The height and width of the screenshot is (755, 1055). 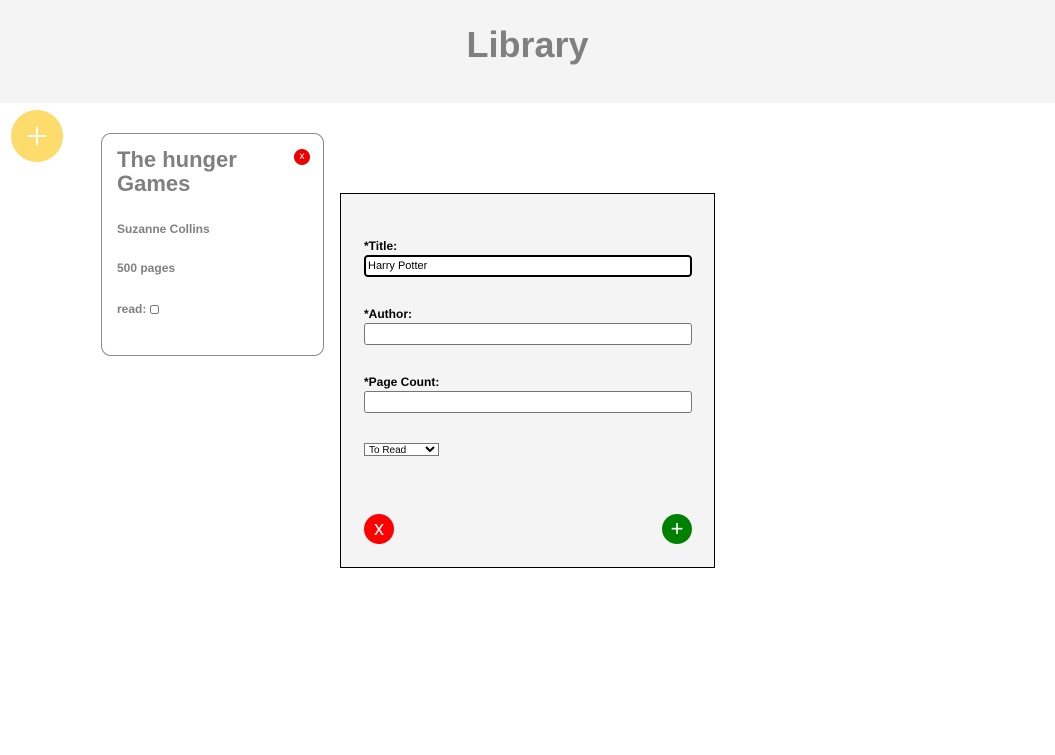 What do you see at coordinates (402, 382) in the screenshot?
I see `page-count-label: *Page Count:` at bounding box center [402, 382].